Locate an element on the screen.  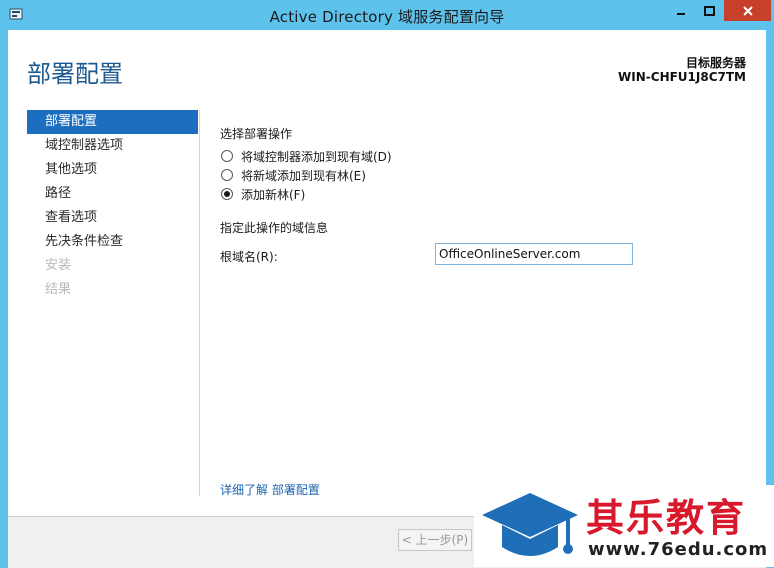
option-add-new-forest: 添加新林(F) is located at coordinates (263, 194).